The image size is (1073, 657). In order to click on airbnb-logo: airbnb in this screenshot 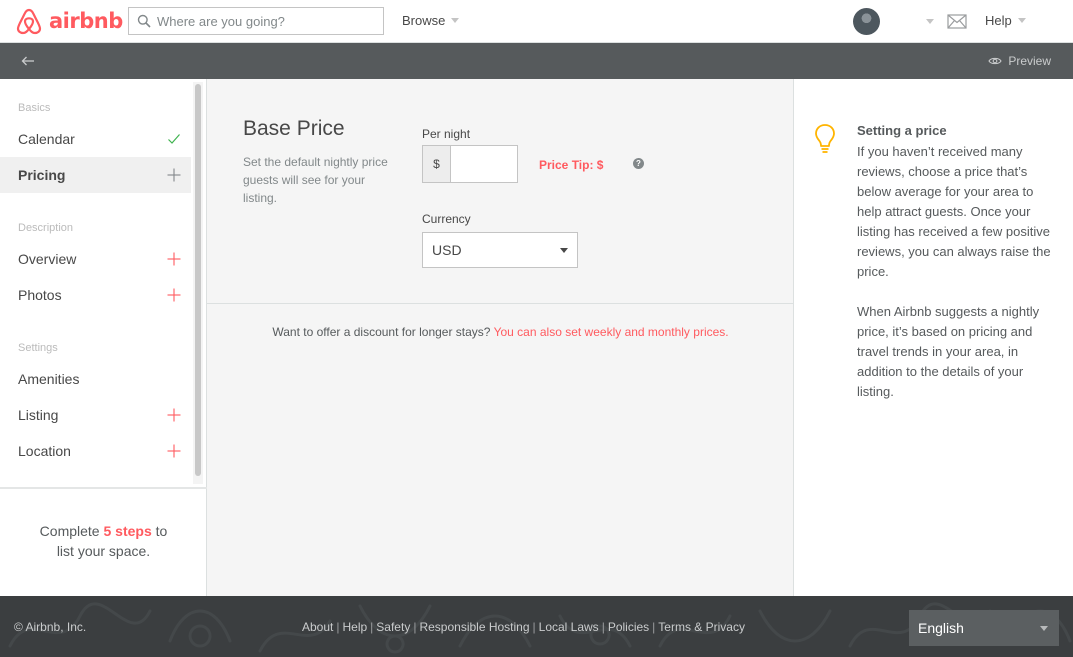, I will do `click(69, 21)`.